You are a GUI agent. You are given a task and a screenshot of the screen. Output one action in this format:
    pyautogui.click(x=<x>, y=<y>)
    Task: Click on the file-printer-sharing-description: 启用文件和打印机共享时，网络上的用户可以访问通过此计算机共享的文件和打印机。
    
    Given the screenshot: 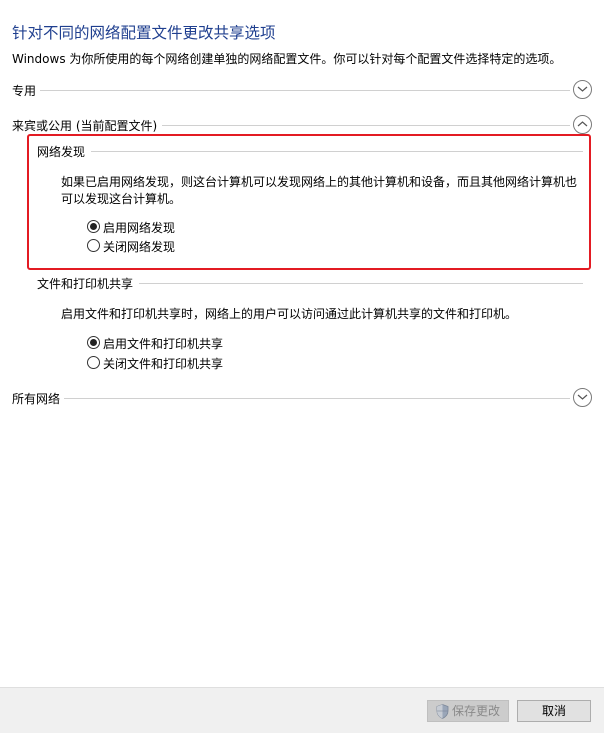 What is the action you would take?
    pyautogui.click(x=289, y=314)
    